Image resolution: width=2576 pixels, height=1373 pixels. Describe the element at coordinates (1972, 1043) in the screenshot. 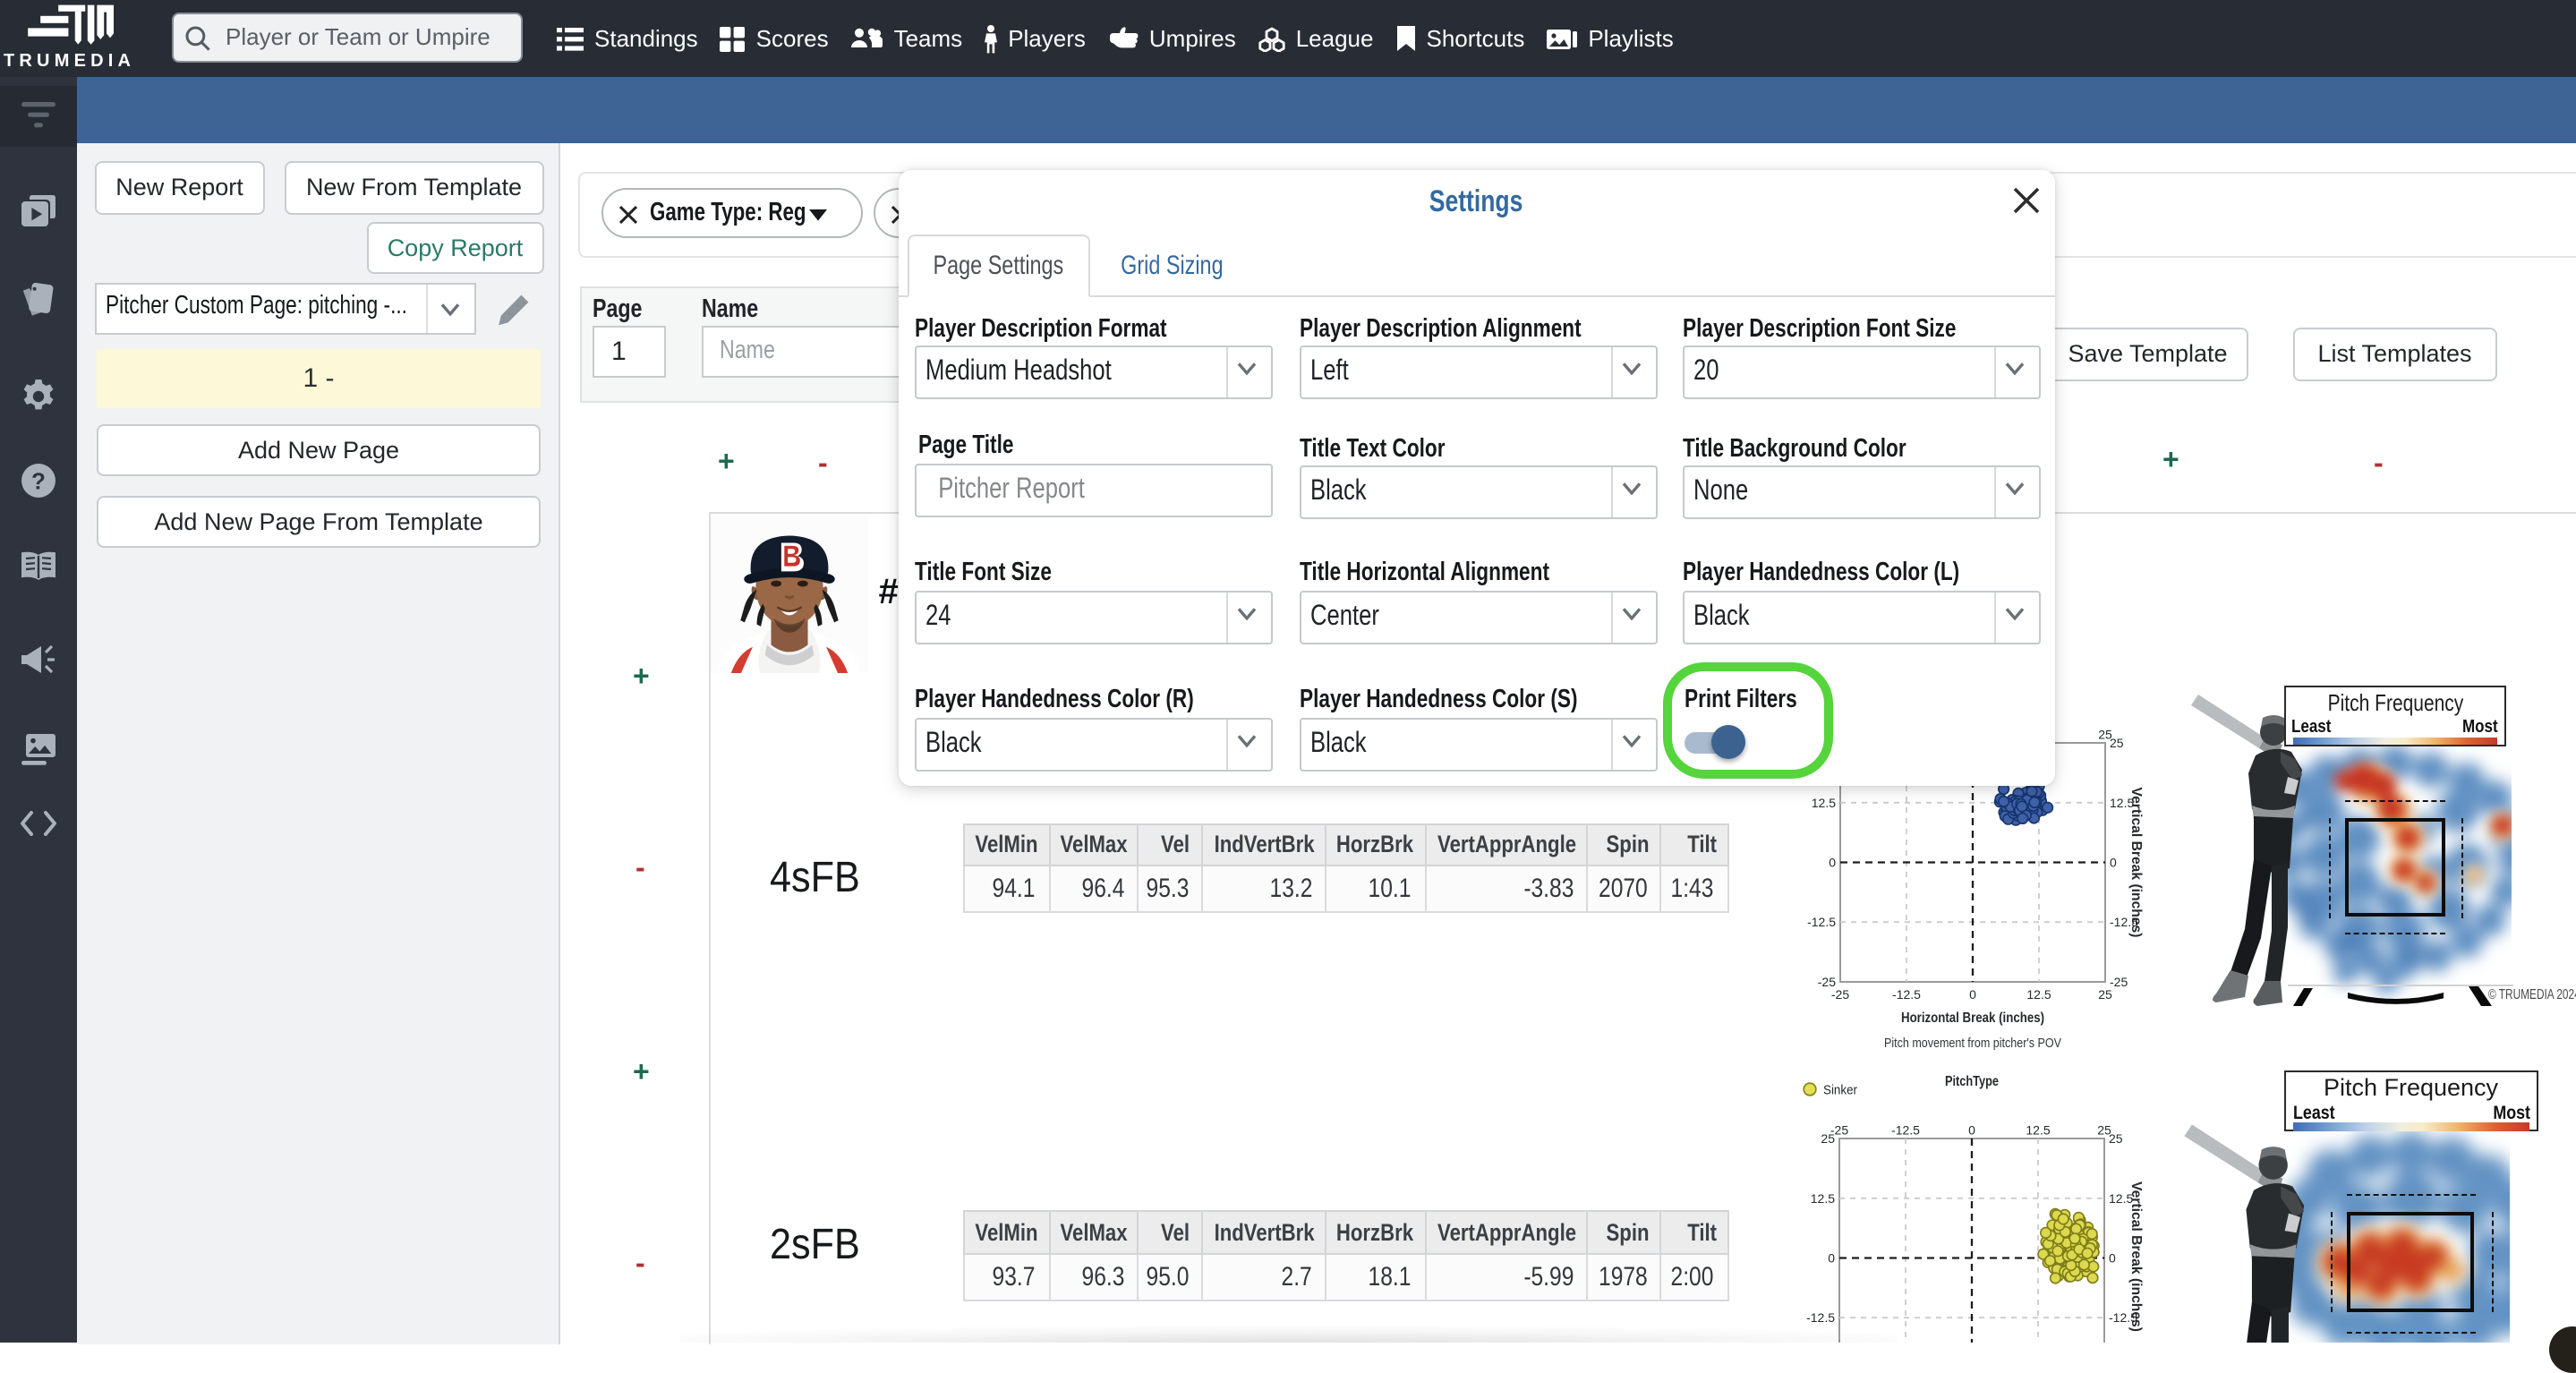

I see `svg-text:Pitch movement from pitcher's: Pitch movement from pitcher's POV` at that location.